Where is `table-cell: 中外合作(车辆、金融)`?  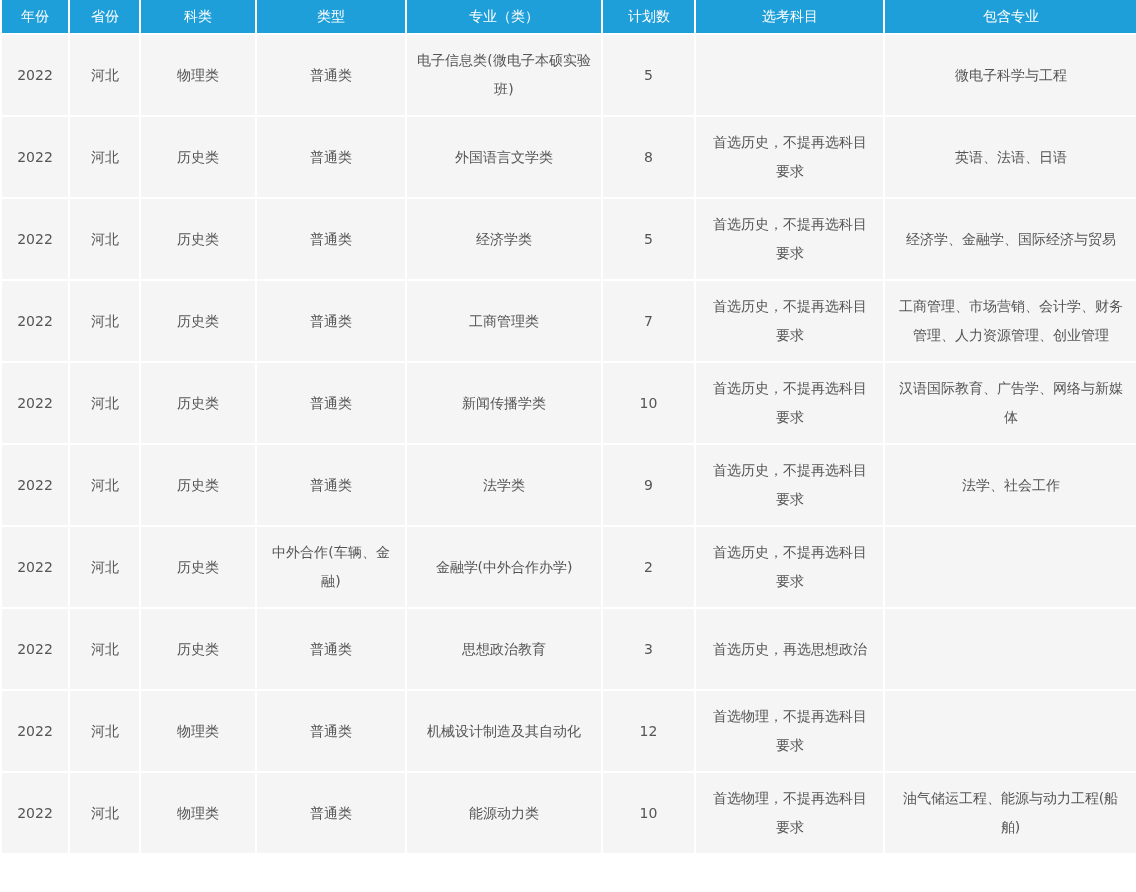 table-cell: 中外合作(车辆、金融) is located at coordinates (331, 567).